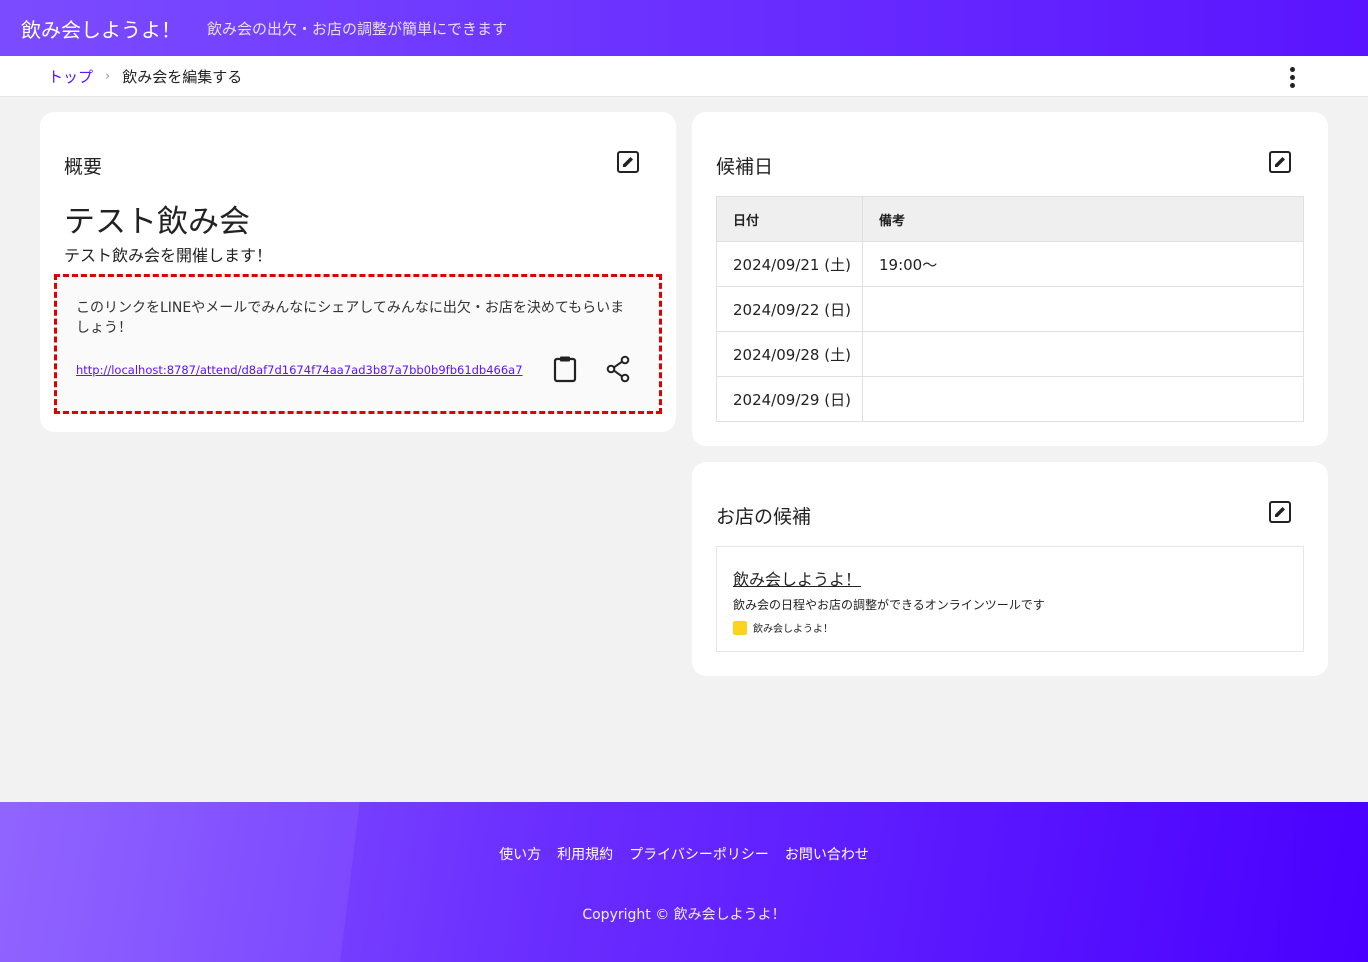 The width and height of the screenshot is (1368, 962). What do you see at coordinates (1083, 264) in the screenshot?
I see `note-cell: 19:00～` at bounding box center [1083, 264].